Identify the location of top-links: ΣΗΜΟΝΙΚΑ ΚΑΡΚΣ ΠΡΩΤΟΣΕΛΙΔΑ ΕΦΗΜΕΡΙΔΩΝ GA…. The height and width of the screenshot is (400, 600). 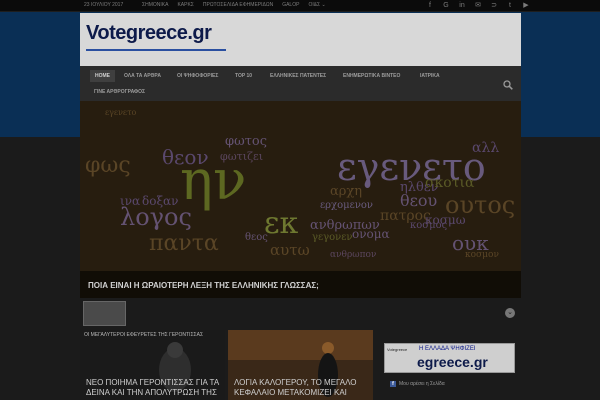
(234, 5).